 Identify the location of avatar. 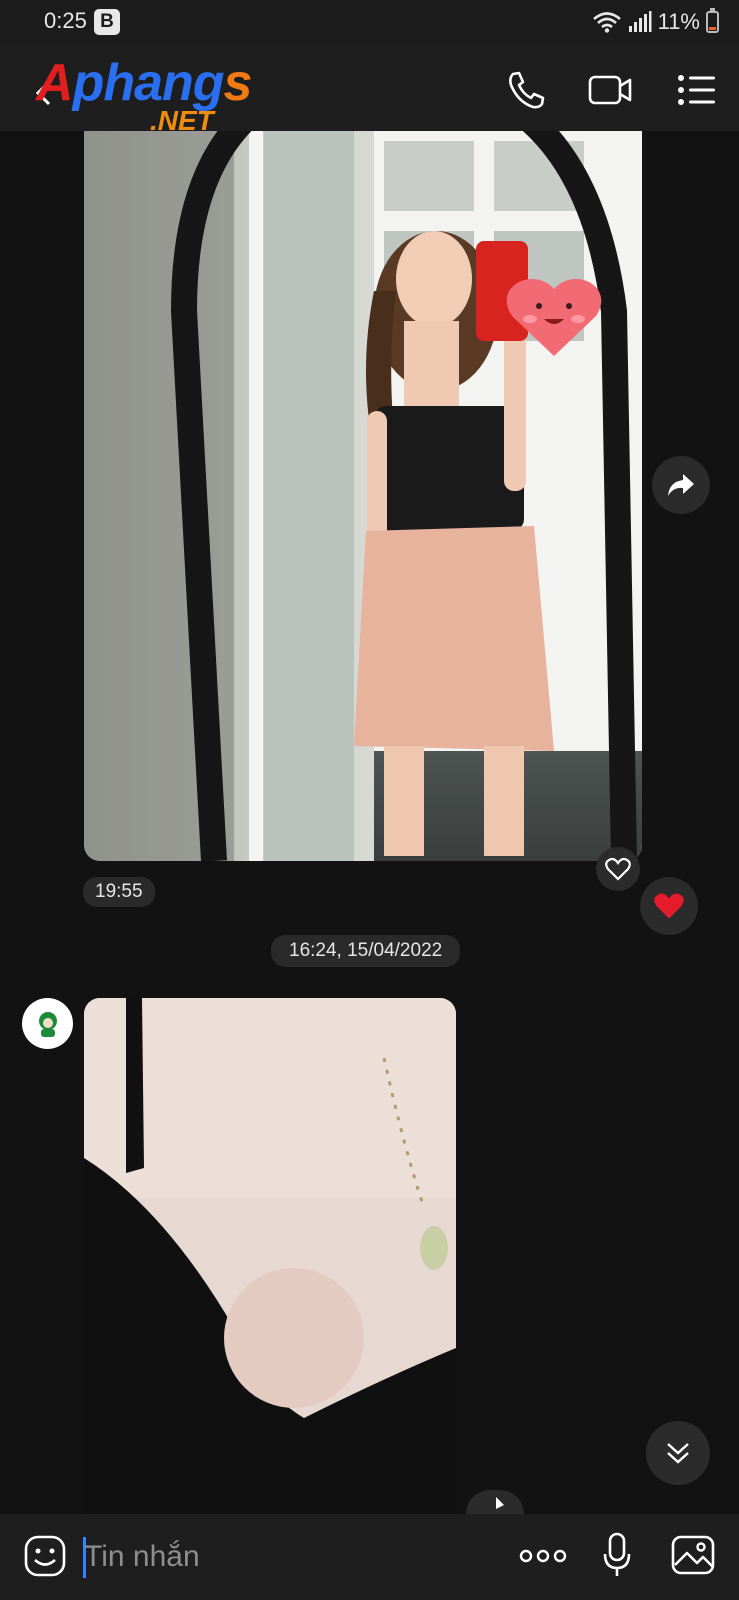
(47, 1023).